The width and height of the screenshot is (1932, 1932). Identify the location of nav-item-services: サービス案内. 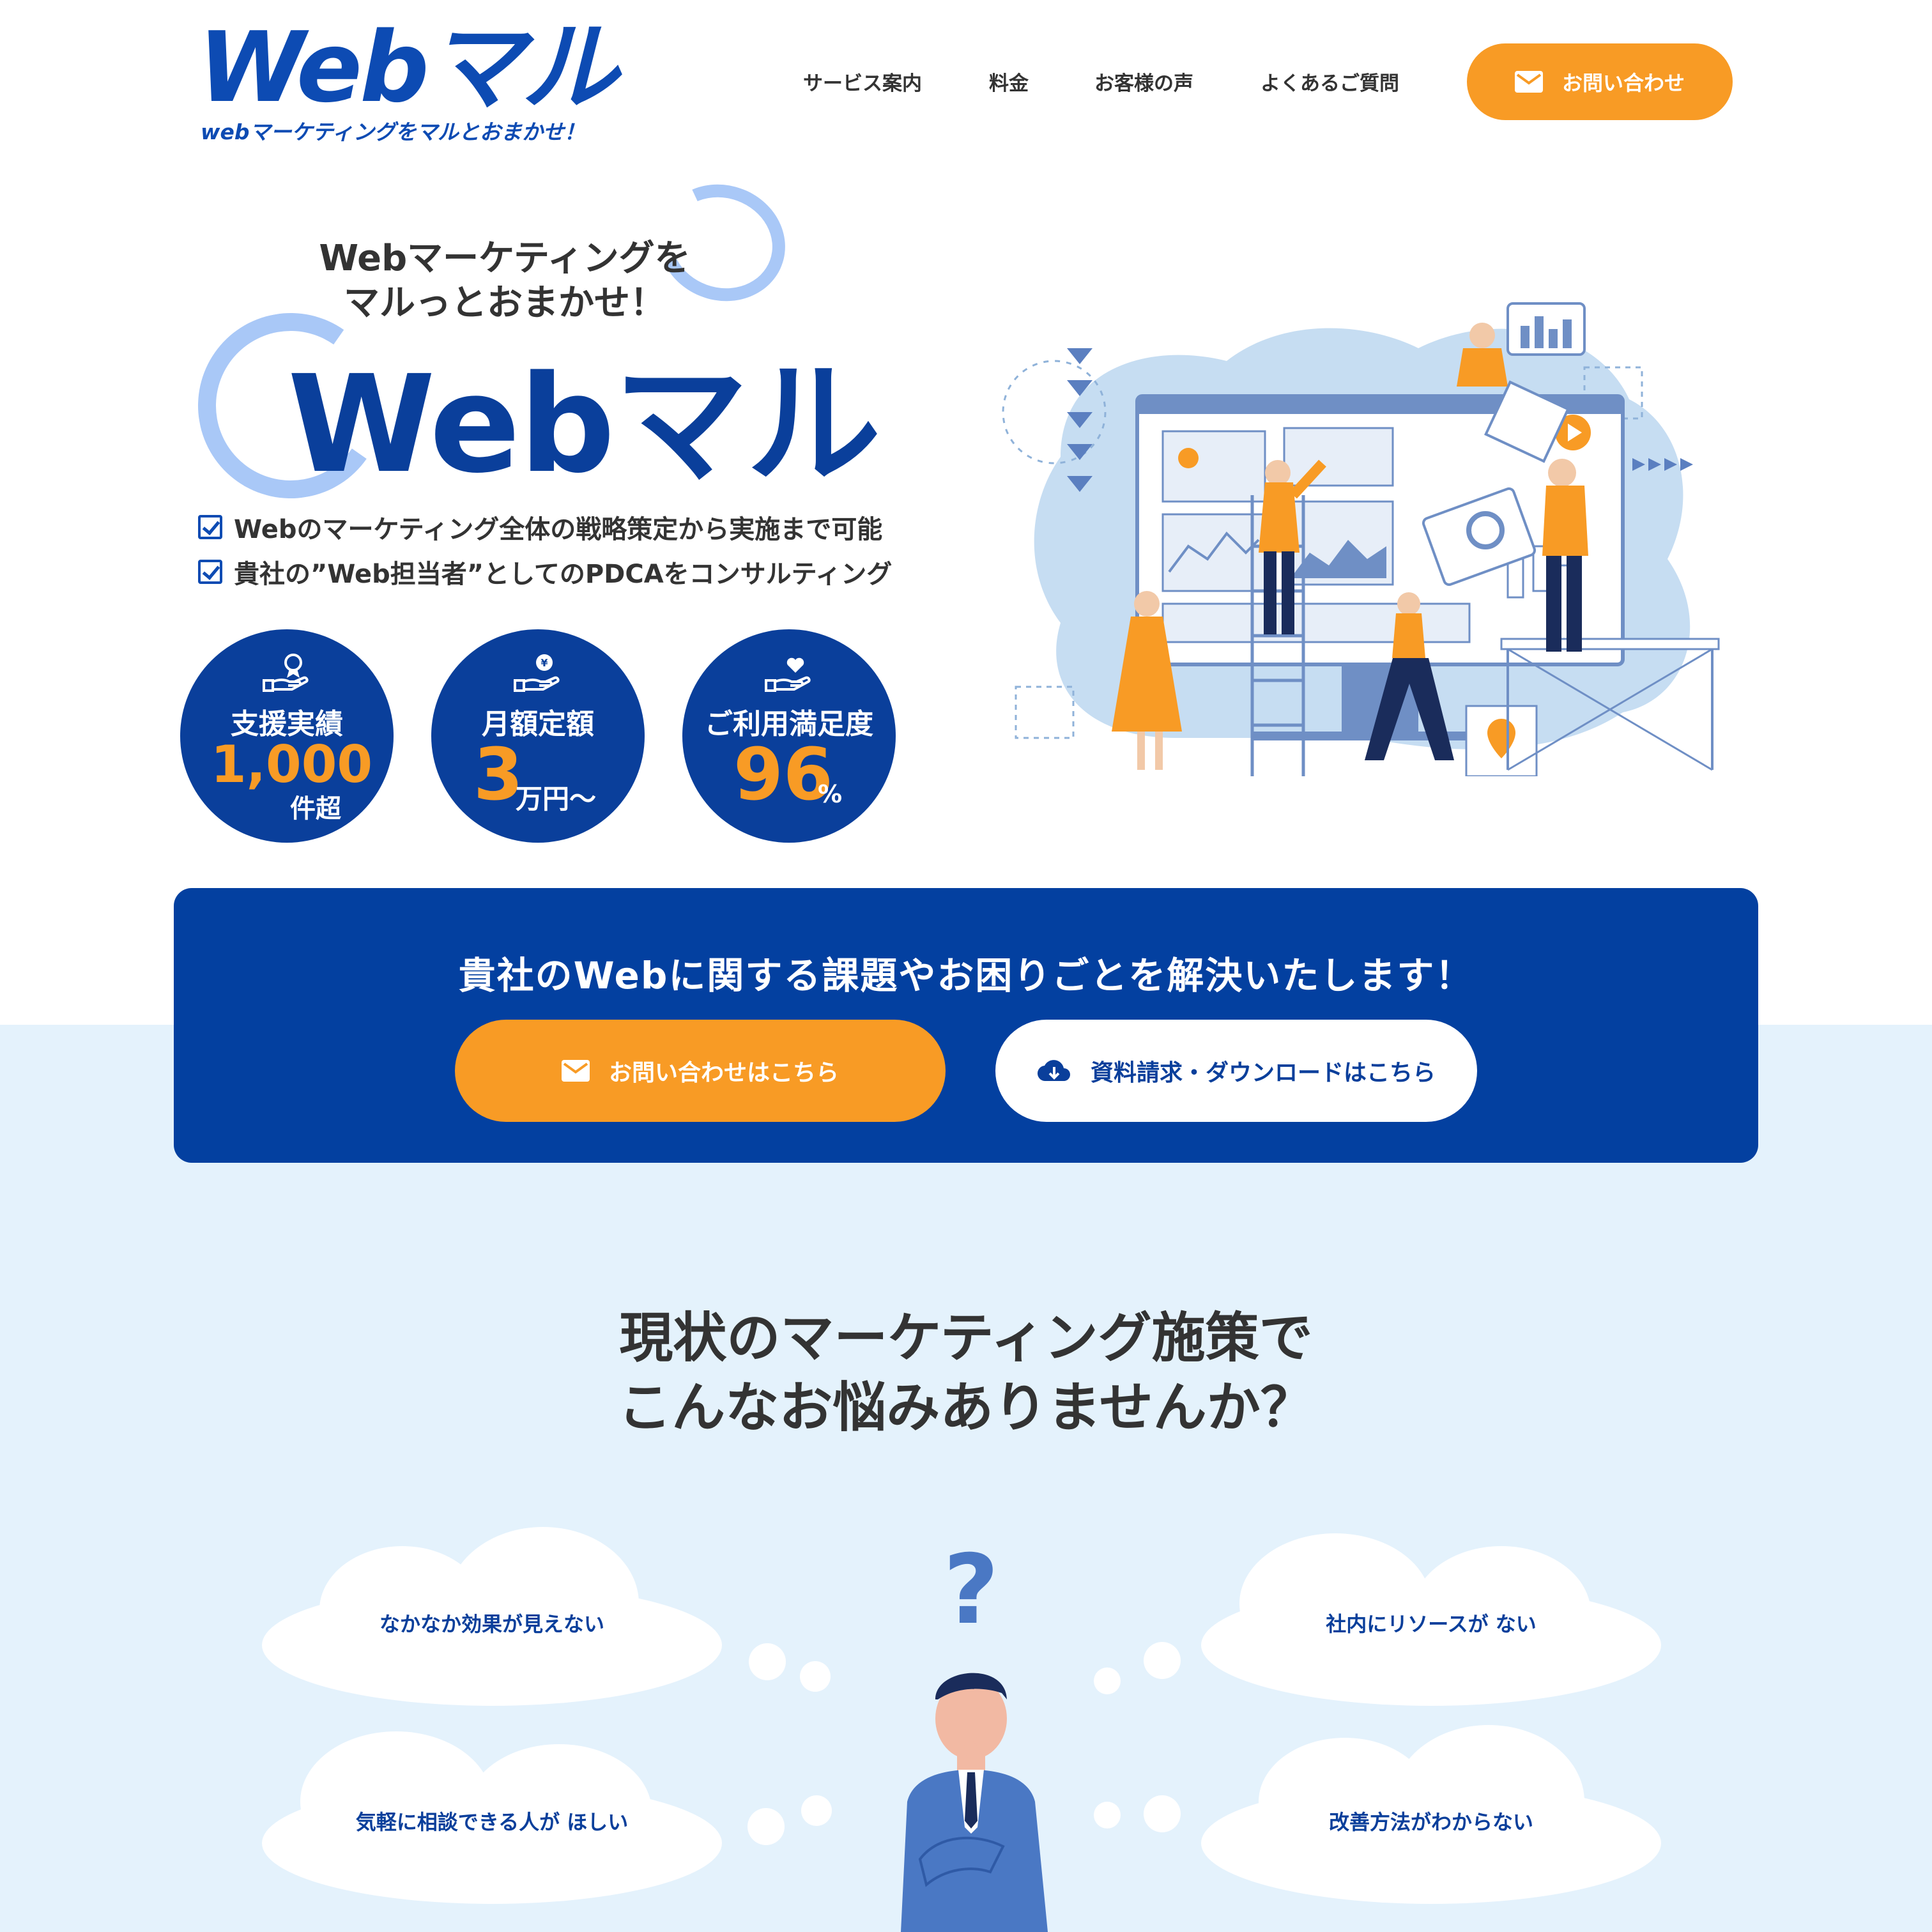
(862, 81).